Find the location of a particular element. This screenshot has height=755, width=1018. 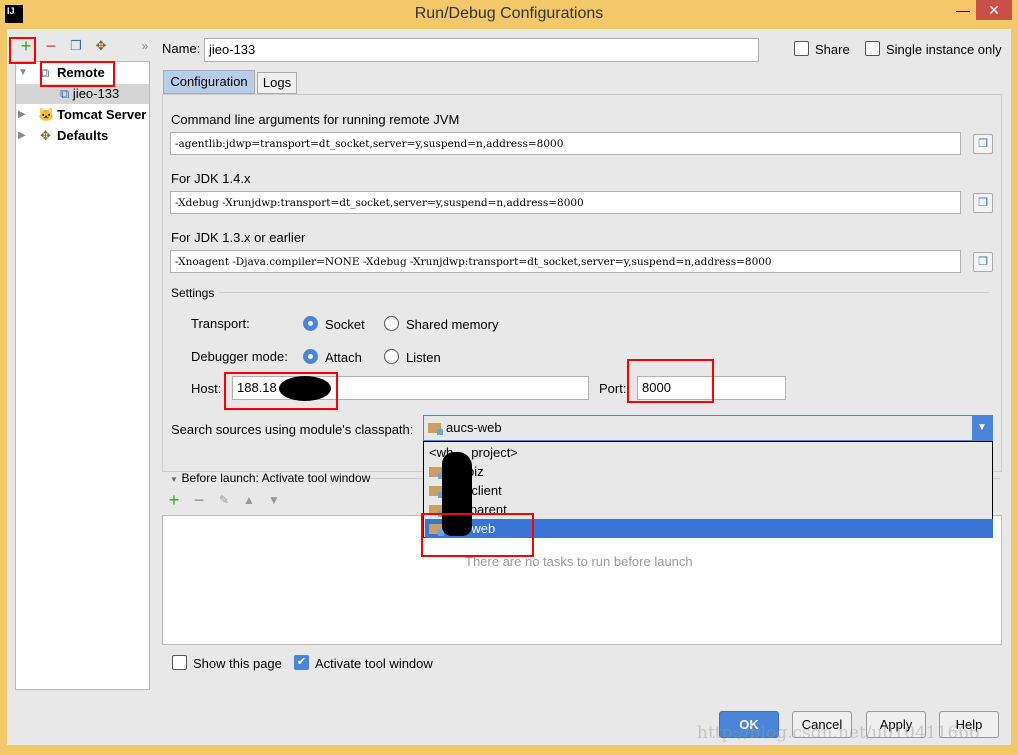

classpath-select: aucs-web ▼ is located at coordinates (708, 428).